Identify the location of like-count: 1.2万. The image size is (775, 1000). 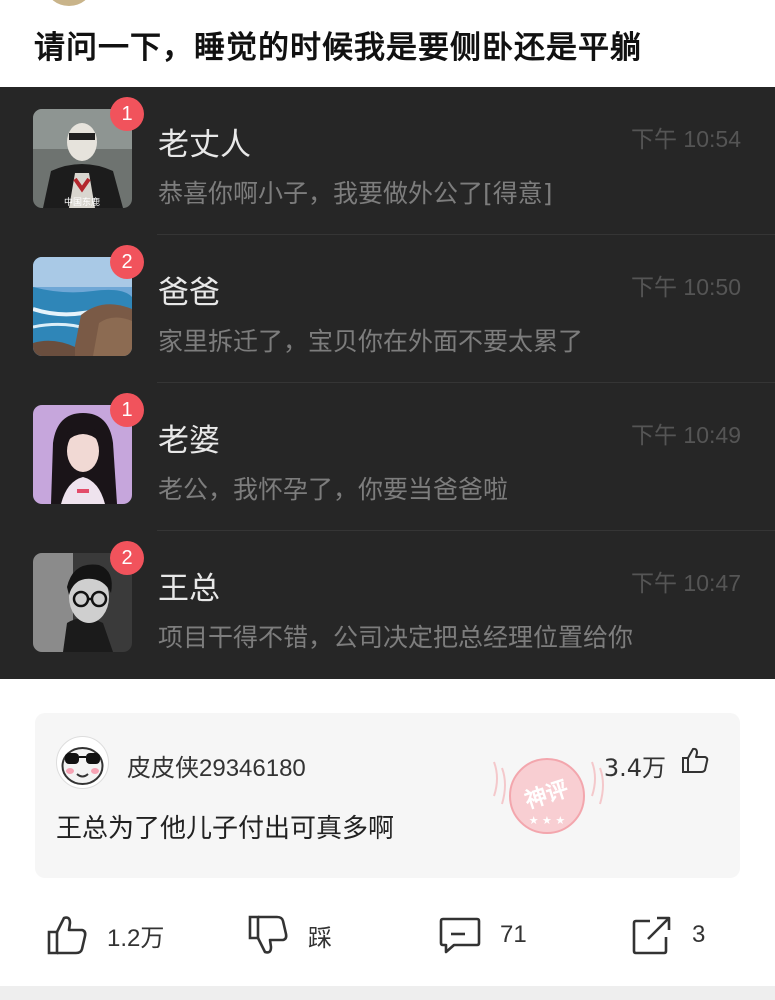
(136, 938).